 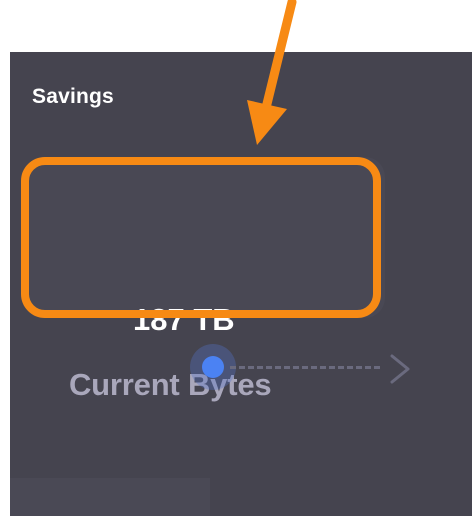 What do you see at coordinates (272, 72) in the screenshot?
I see `arrow-down-icon` at bounding box center [272, 72].